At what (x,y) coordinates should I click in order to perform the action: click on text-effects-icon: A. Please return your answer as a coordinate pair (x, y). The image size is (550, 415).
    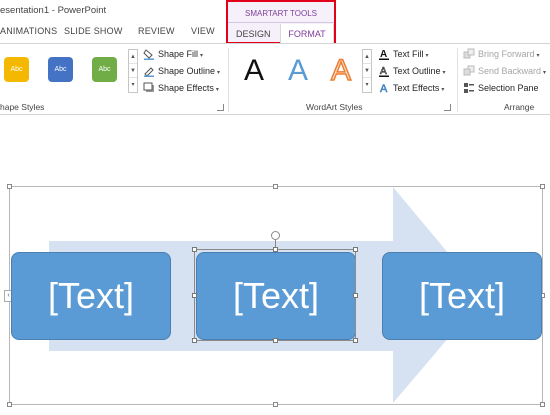
    Looking at the image, I should click on (384, 88).